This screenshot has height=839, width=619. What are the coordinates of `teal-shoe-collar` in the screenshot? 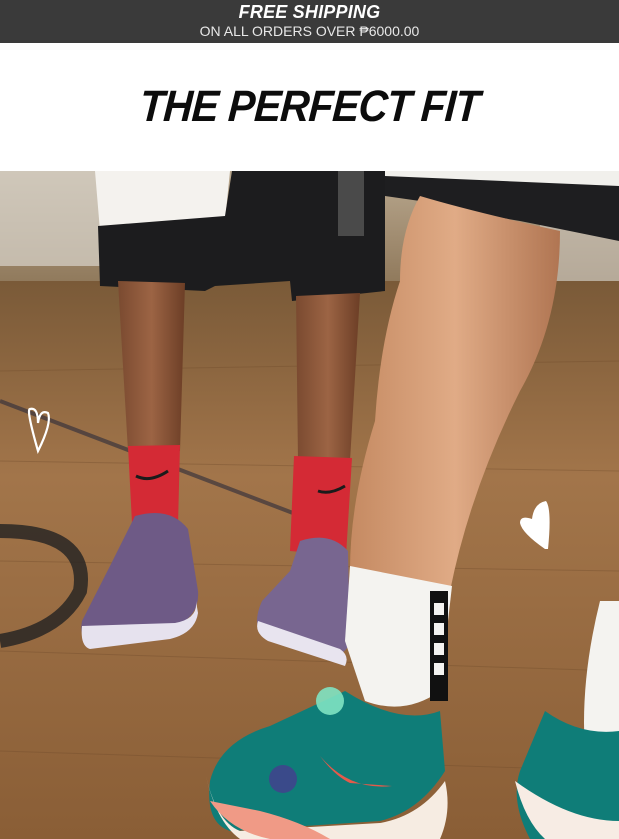 It's located at (330, 701).